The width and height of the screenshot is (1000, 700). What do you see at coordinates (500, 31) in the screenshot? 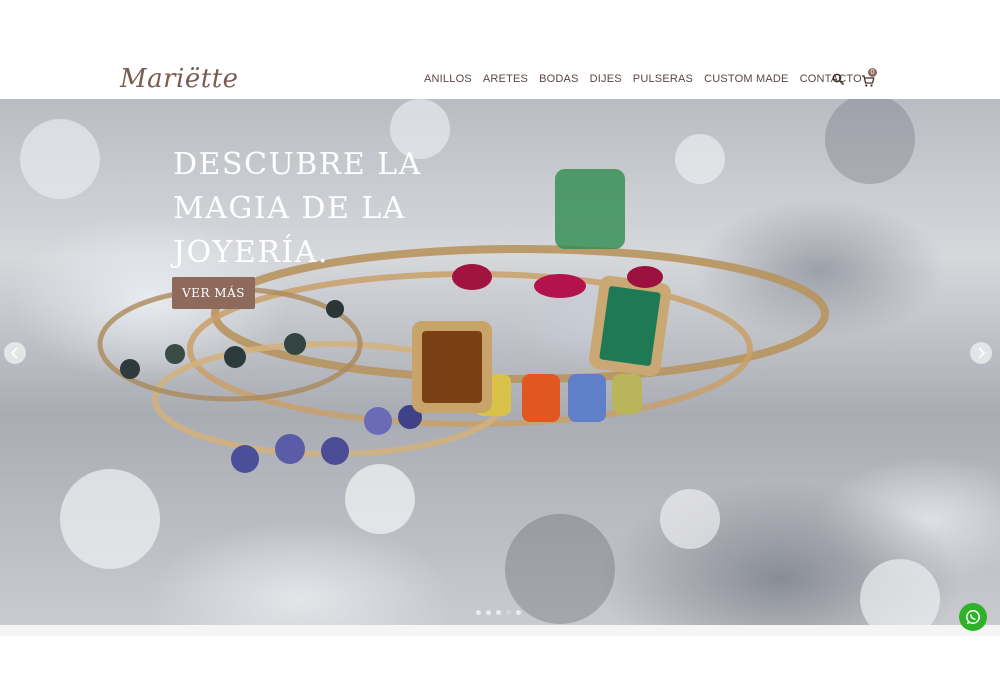
I see `top-spacer` at bounding box center [500, 31].